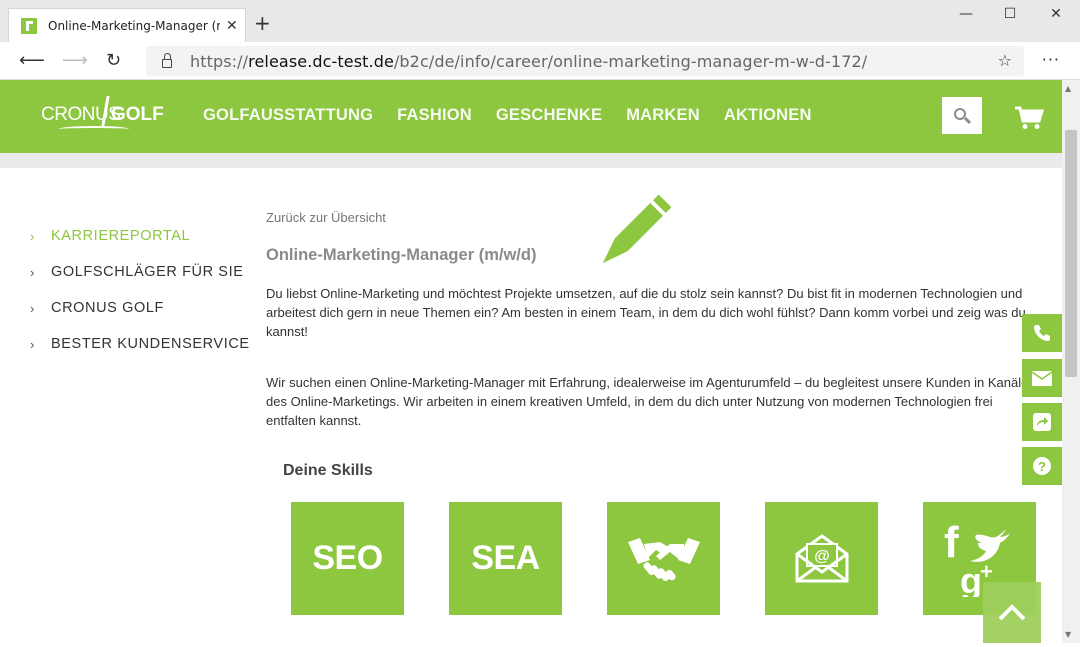 The width and height of the screenshot is (1080, 647). What do you see at coordinates (288, 115) in the screenshot?
I see `nav-golfausstattung: GOLFAUSSTATTUNG` at bounding box center [288, 115].